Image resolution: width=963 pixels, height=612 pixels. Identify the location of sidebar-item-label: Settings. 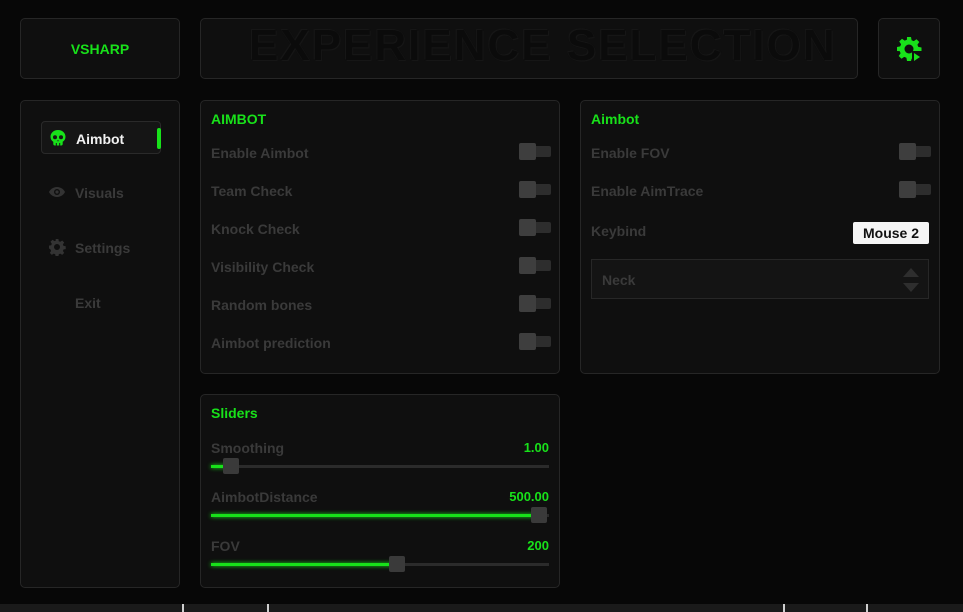
(103, 248).